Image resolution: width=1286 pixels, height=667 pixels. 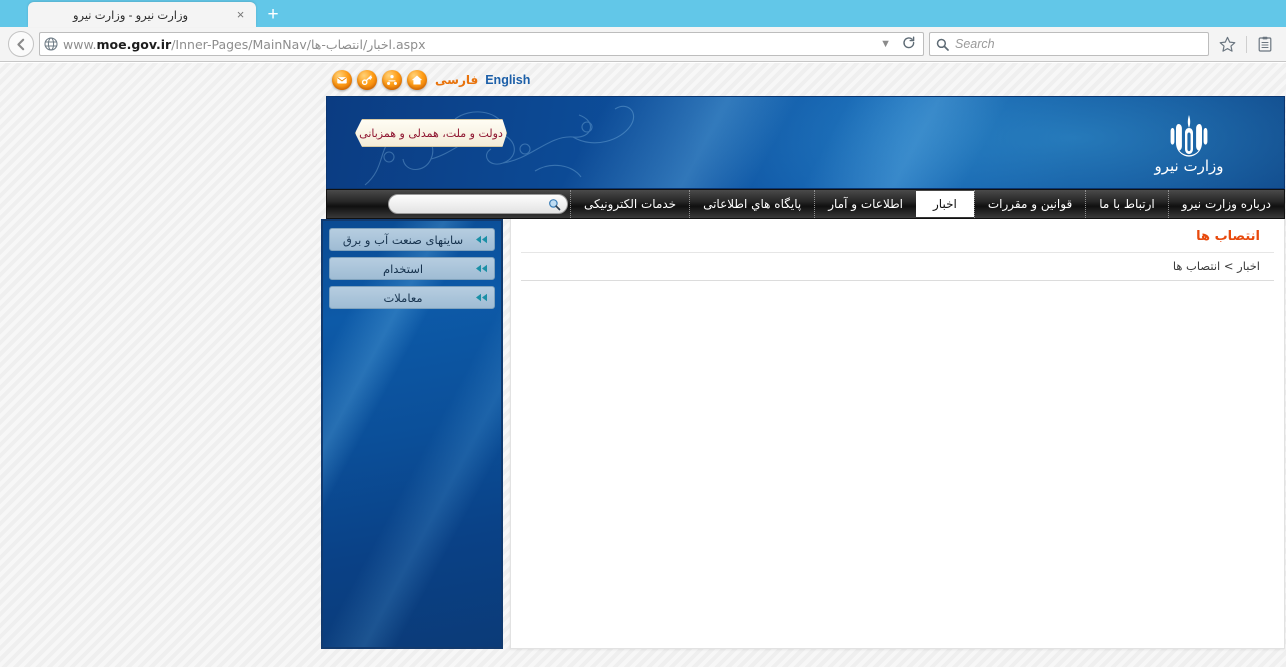 What do you see at coordinates (1265, 44) in the screenshot?
I see `reading-list-icon` at bounding box center [1265, 44].